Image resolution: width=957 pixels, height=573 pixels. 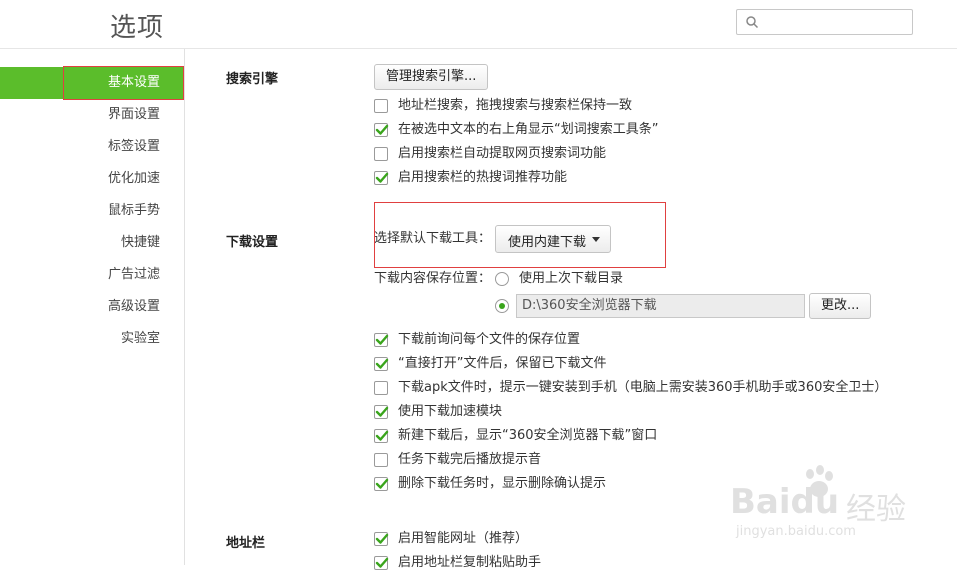 What do you see at coordinates (835, 22) in the screenshot?
I see `search-input` at bounding box center [835, 22].